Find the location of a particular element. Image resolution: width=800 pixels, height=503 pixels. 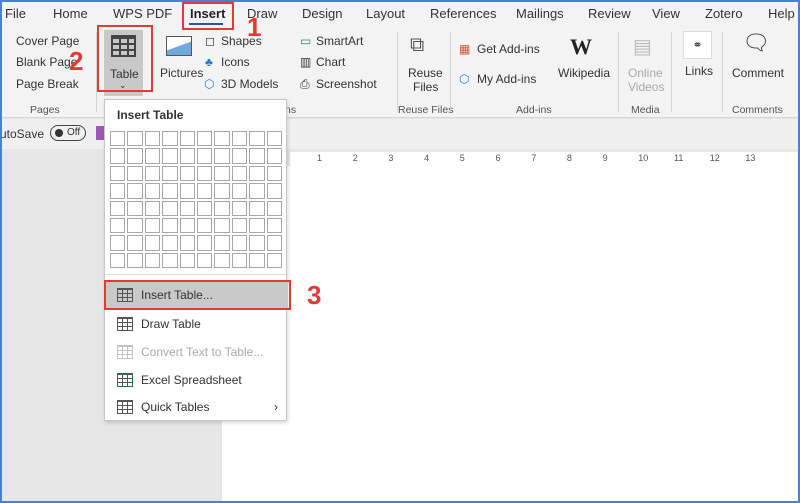

pictures-button: Pictures is located at coordinates (181, 73).